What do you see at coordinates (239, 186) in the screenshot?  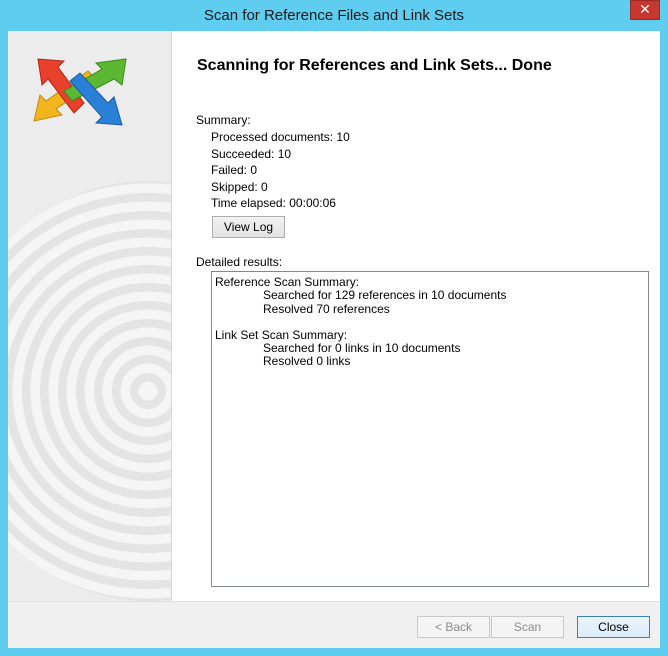 I see `summary-skipped: Skipped: 0` at bounding box center [239, 186].